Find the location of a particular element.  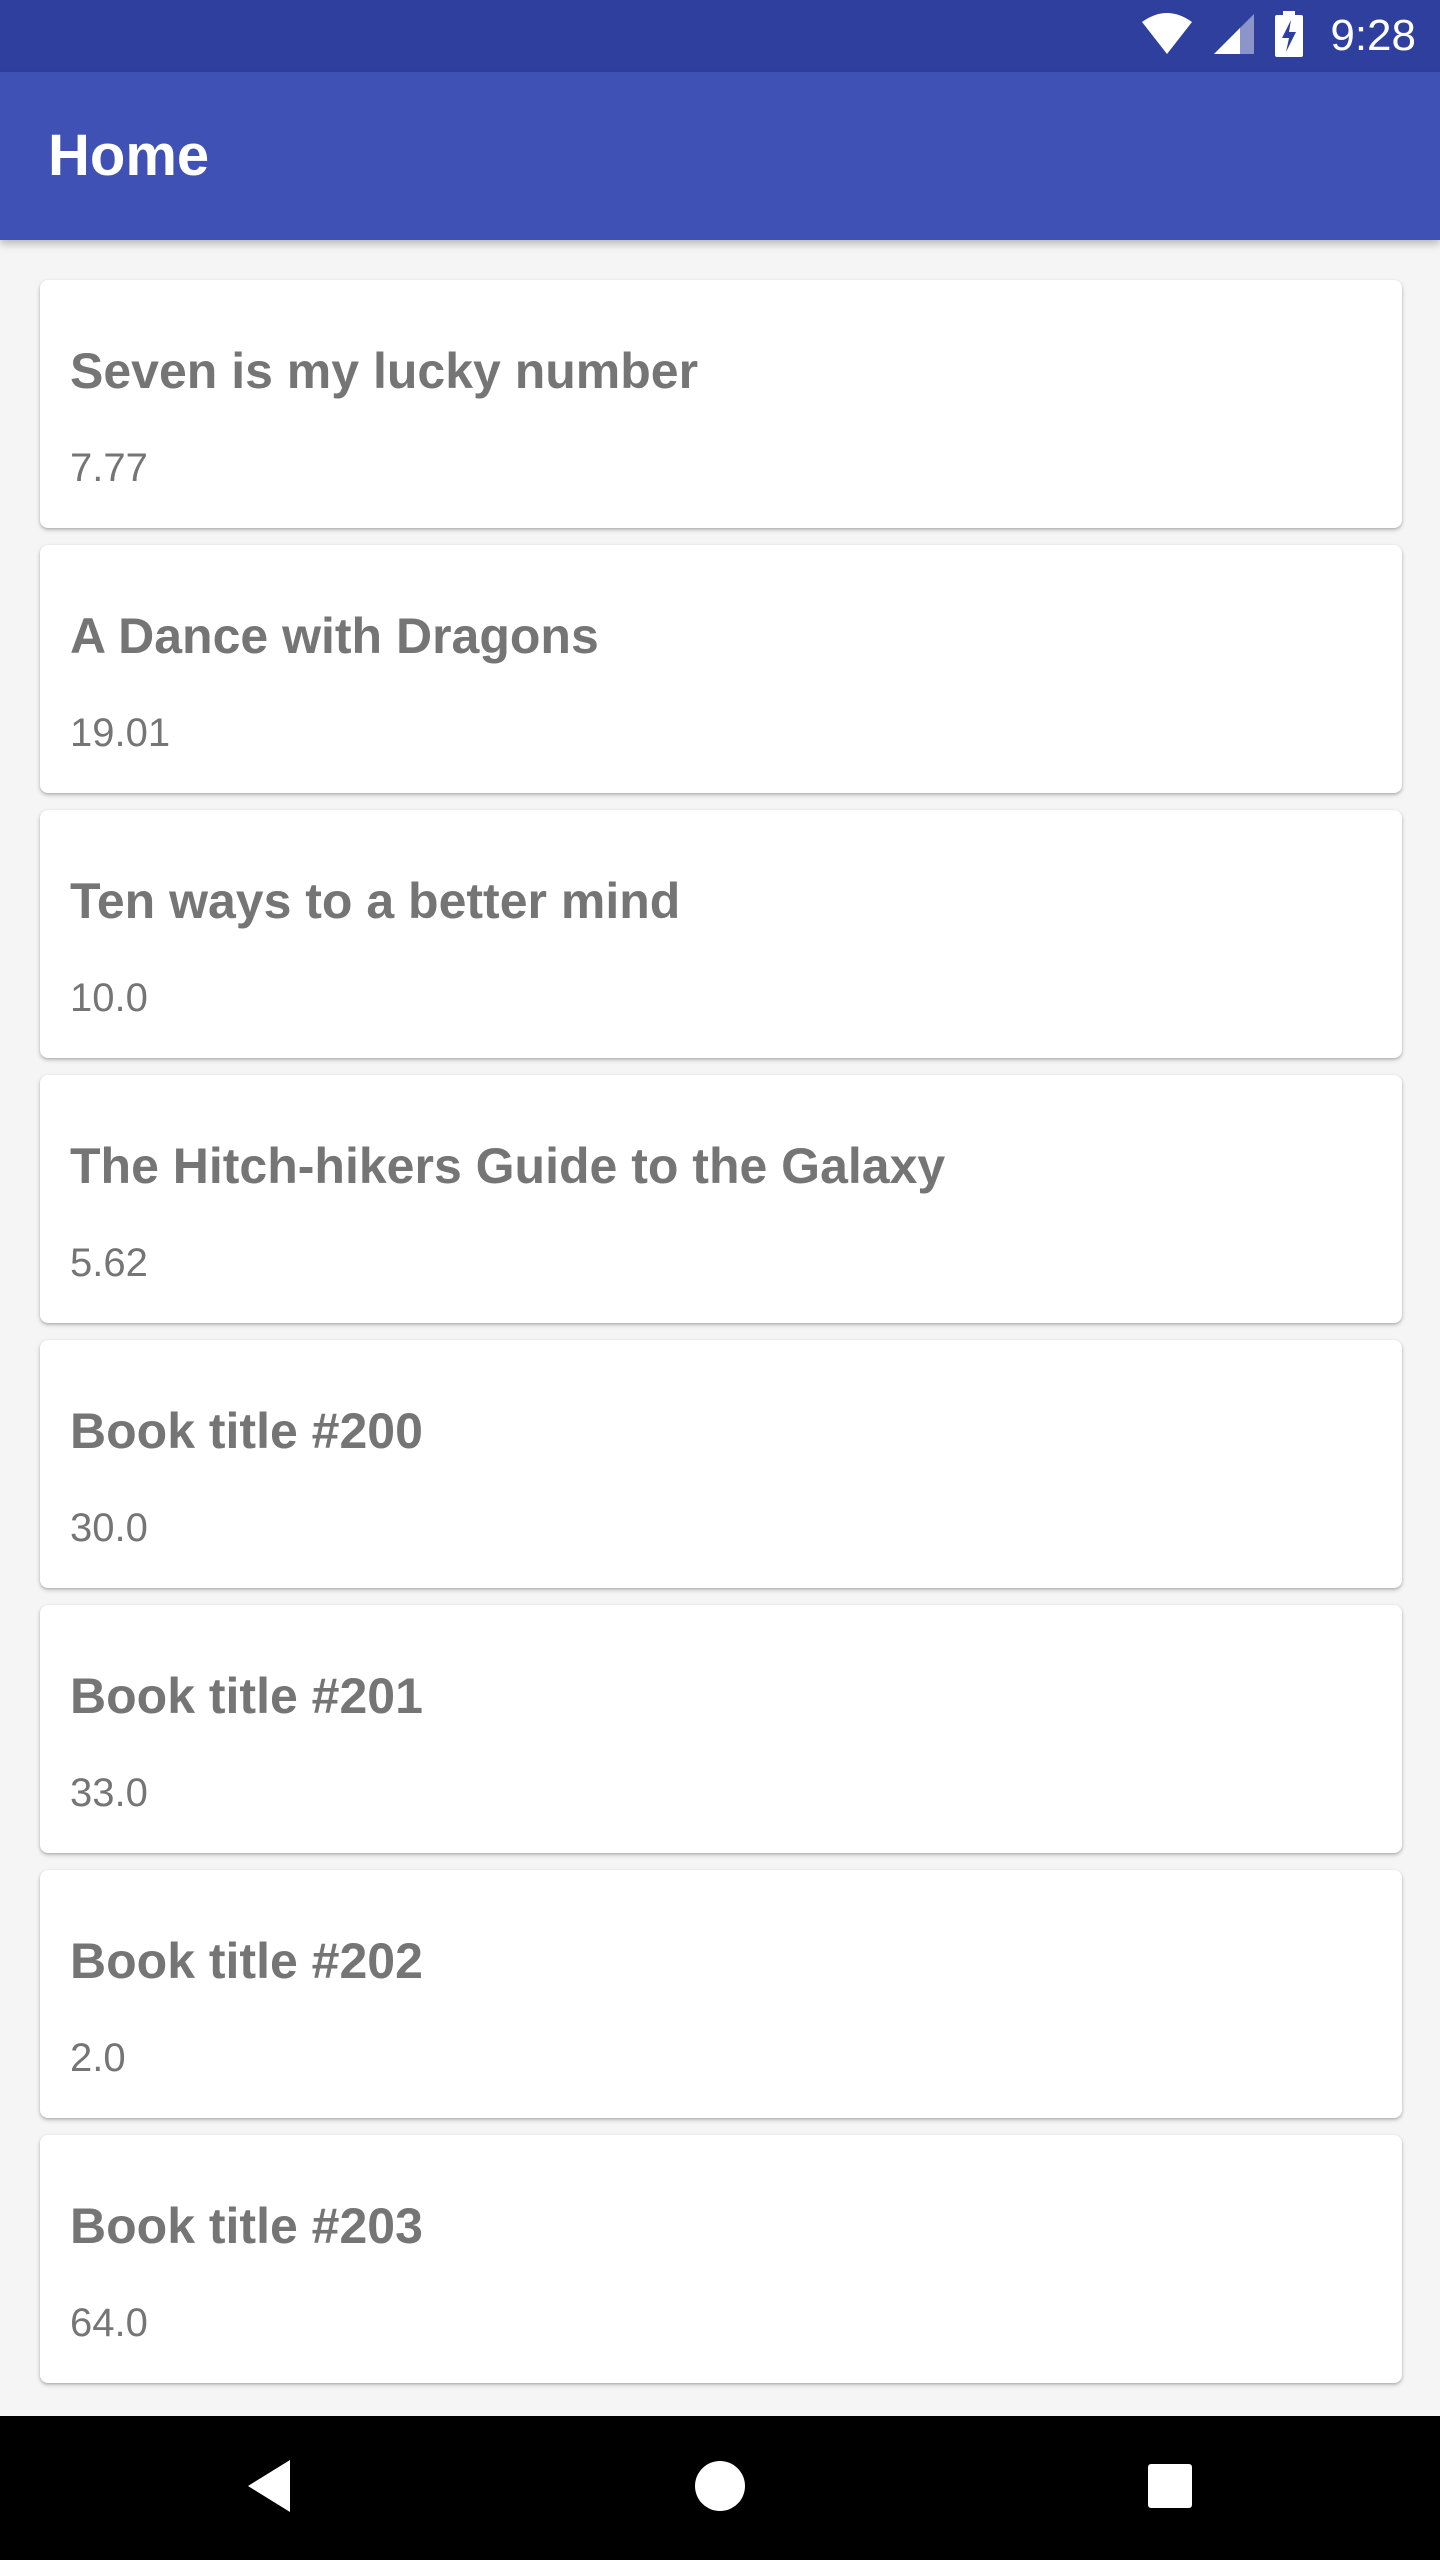

book-title: Book title #201 is located at coordinates (246, 1696).